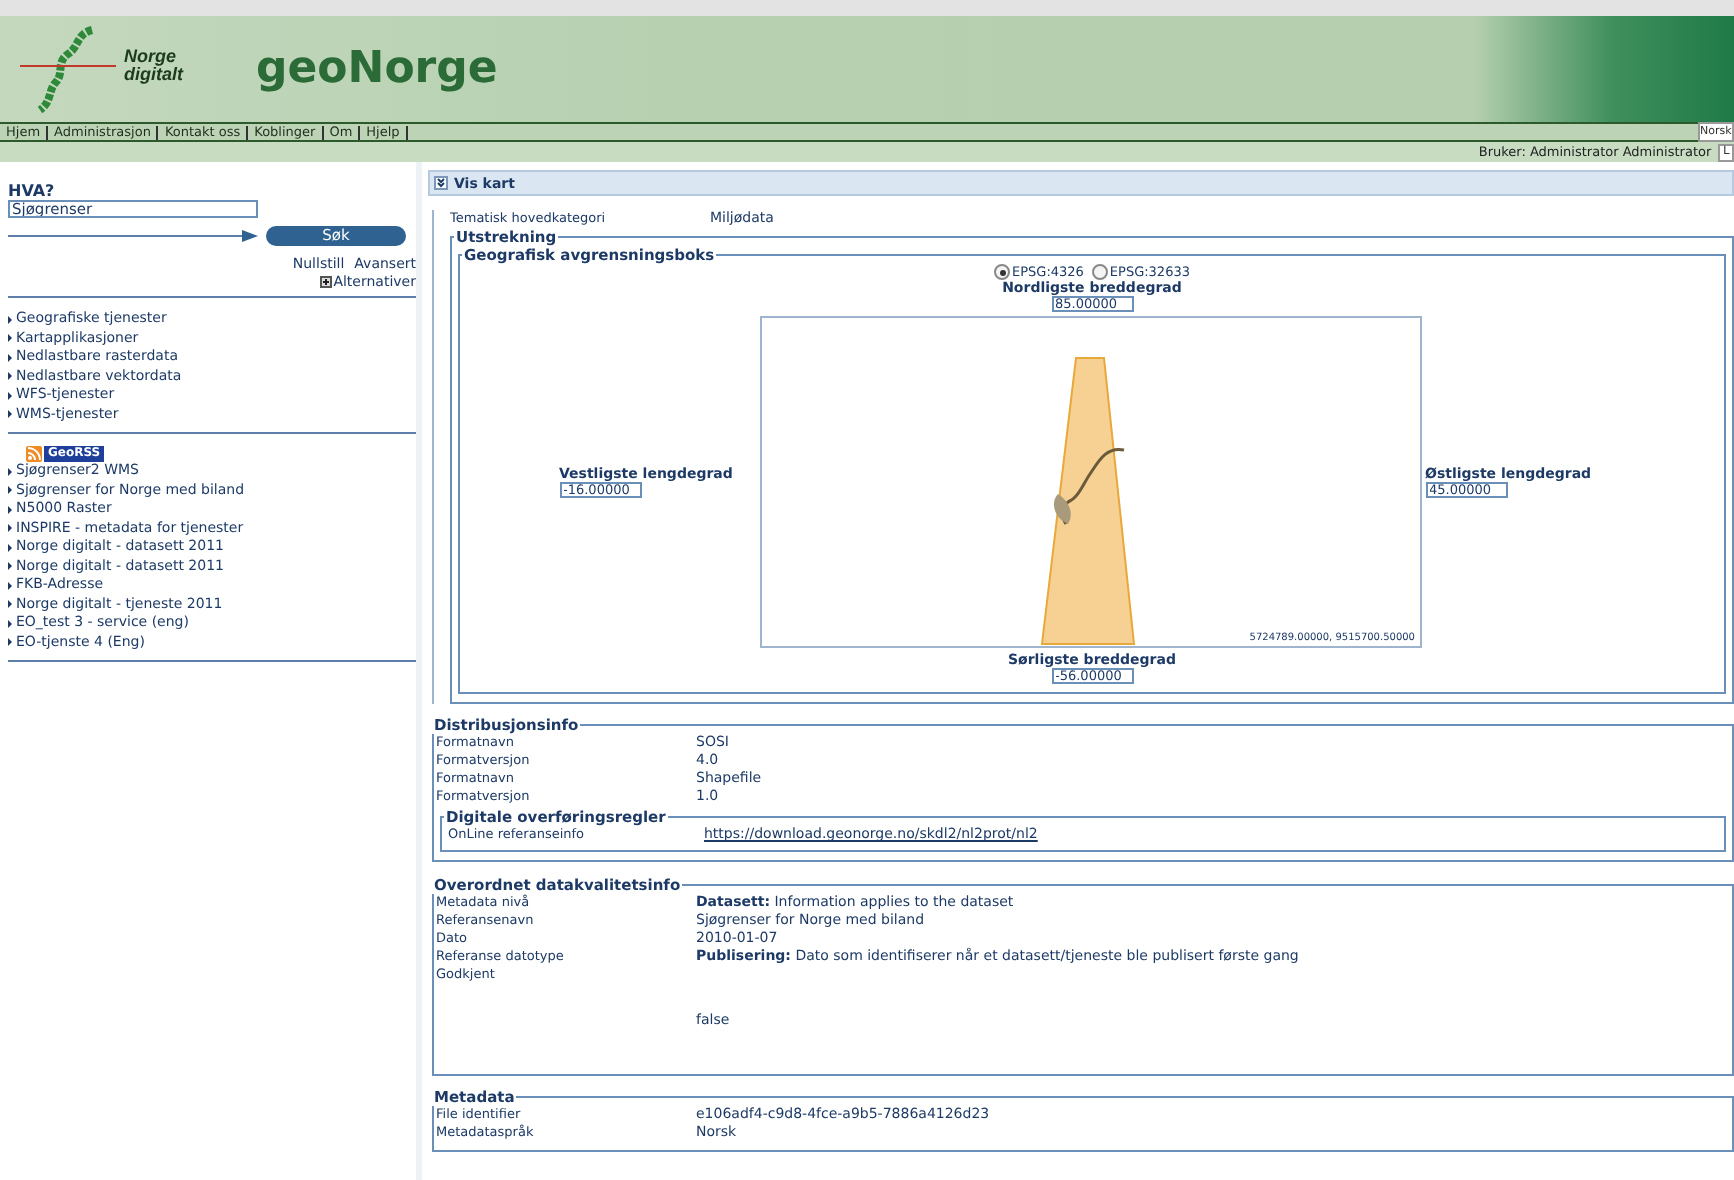 The width and height of the screenshot is (1734, 1180). Describe the element at coordinates (441, 183) in the screenshot. I see `collapse-icon` at that location.